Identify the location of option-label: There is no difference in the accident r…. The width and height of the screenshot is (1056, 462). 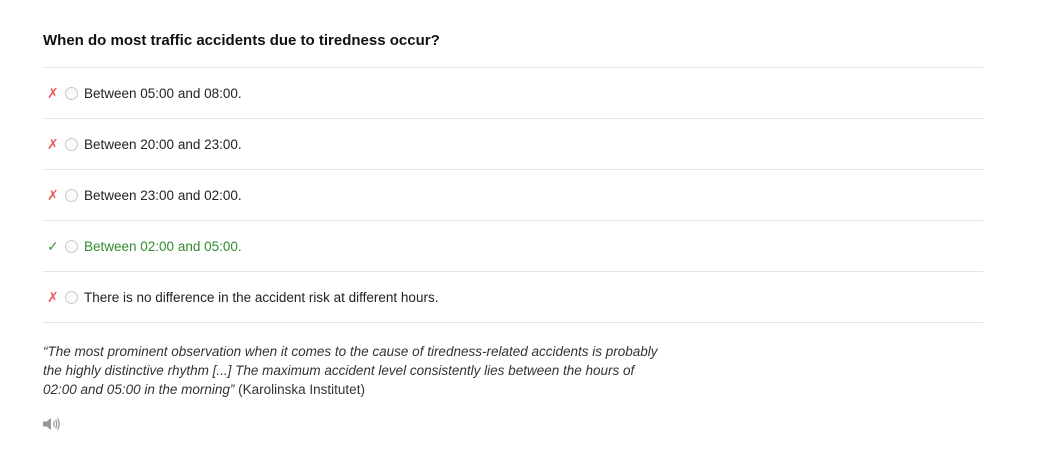
(261, 297).